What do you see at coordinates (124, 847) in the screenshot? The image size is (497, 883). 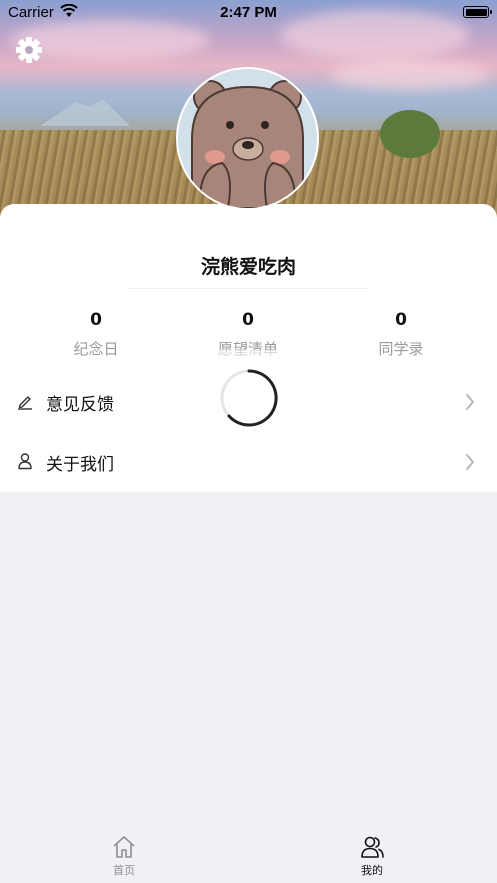 I see `home-icon` at bounding box center [124, 847].